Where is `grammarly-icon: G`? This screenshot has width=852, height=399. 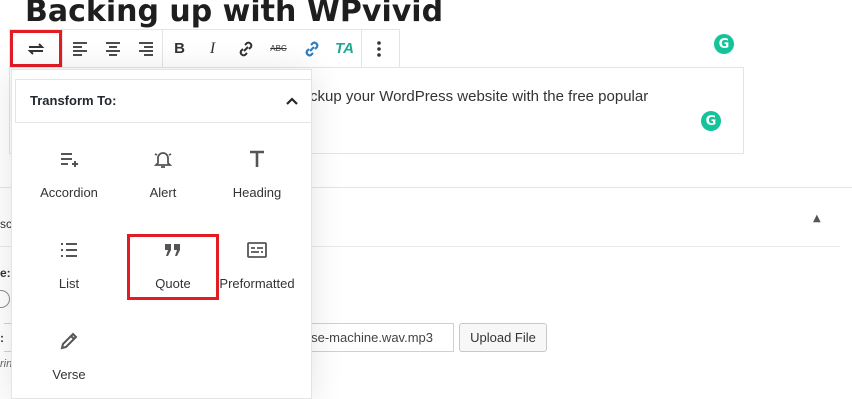
grammarly-icon: G is located at coordinates (724, 44).